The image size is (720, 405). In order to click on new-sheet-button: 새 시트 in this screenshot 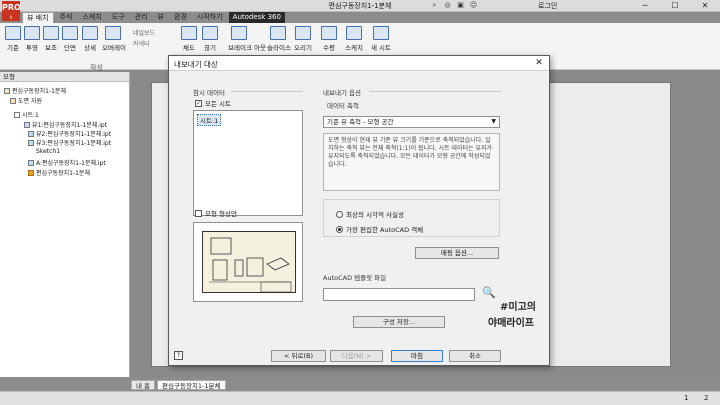, I will do `click(381, 39)`.